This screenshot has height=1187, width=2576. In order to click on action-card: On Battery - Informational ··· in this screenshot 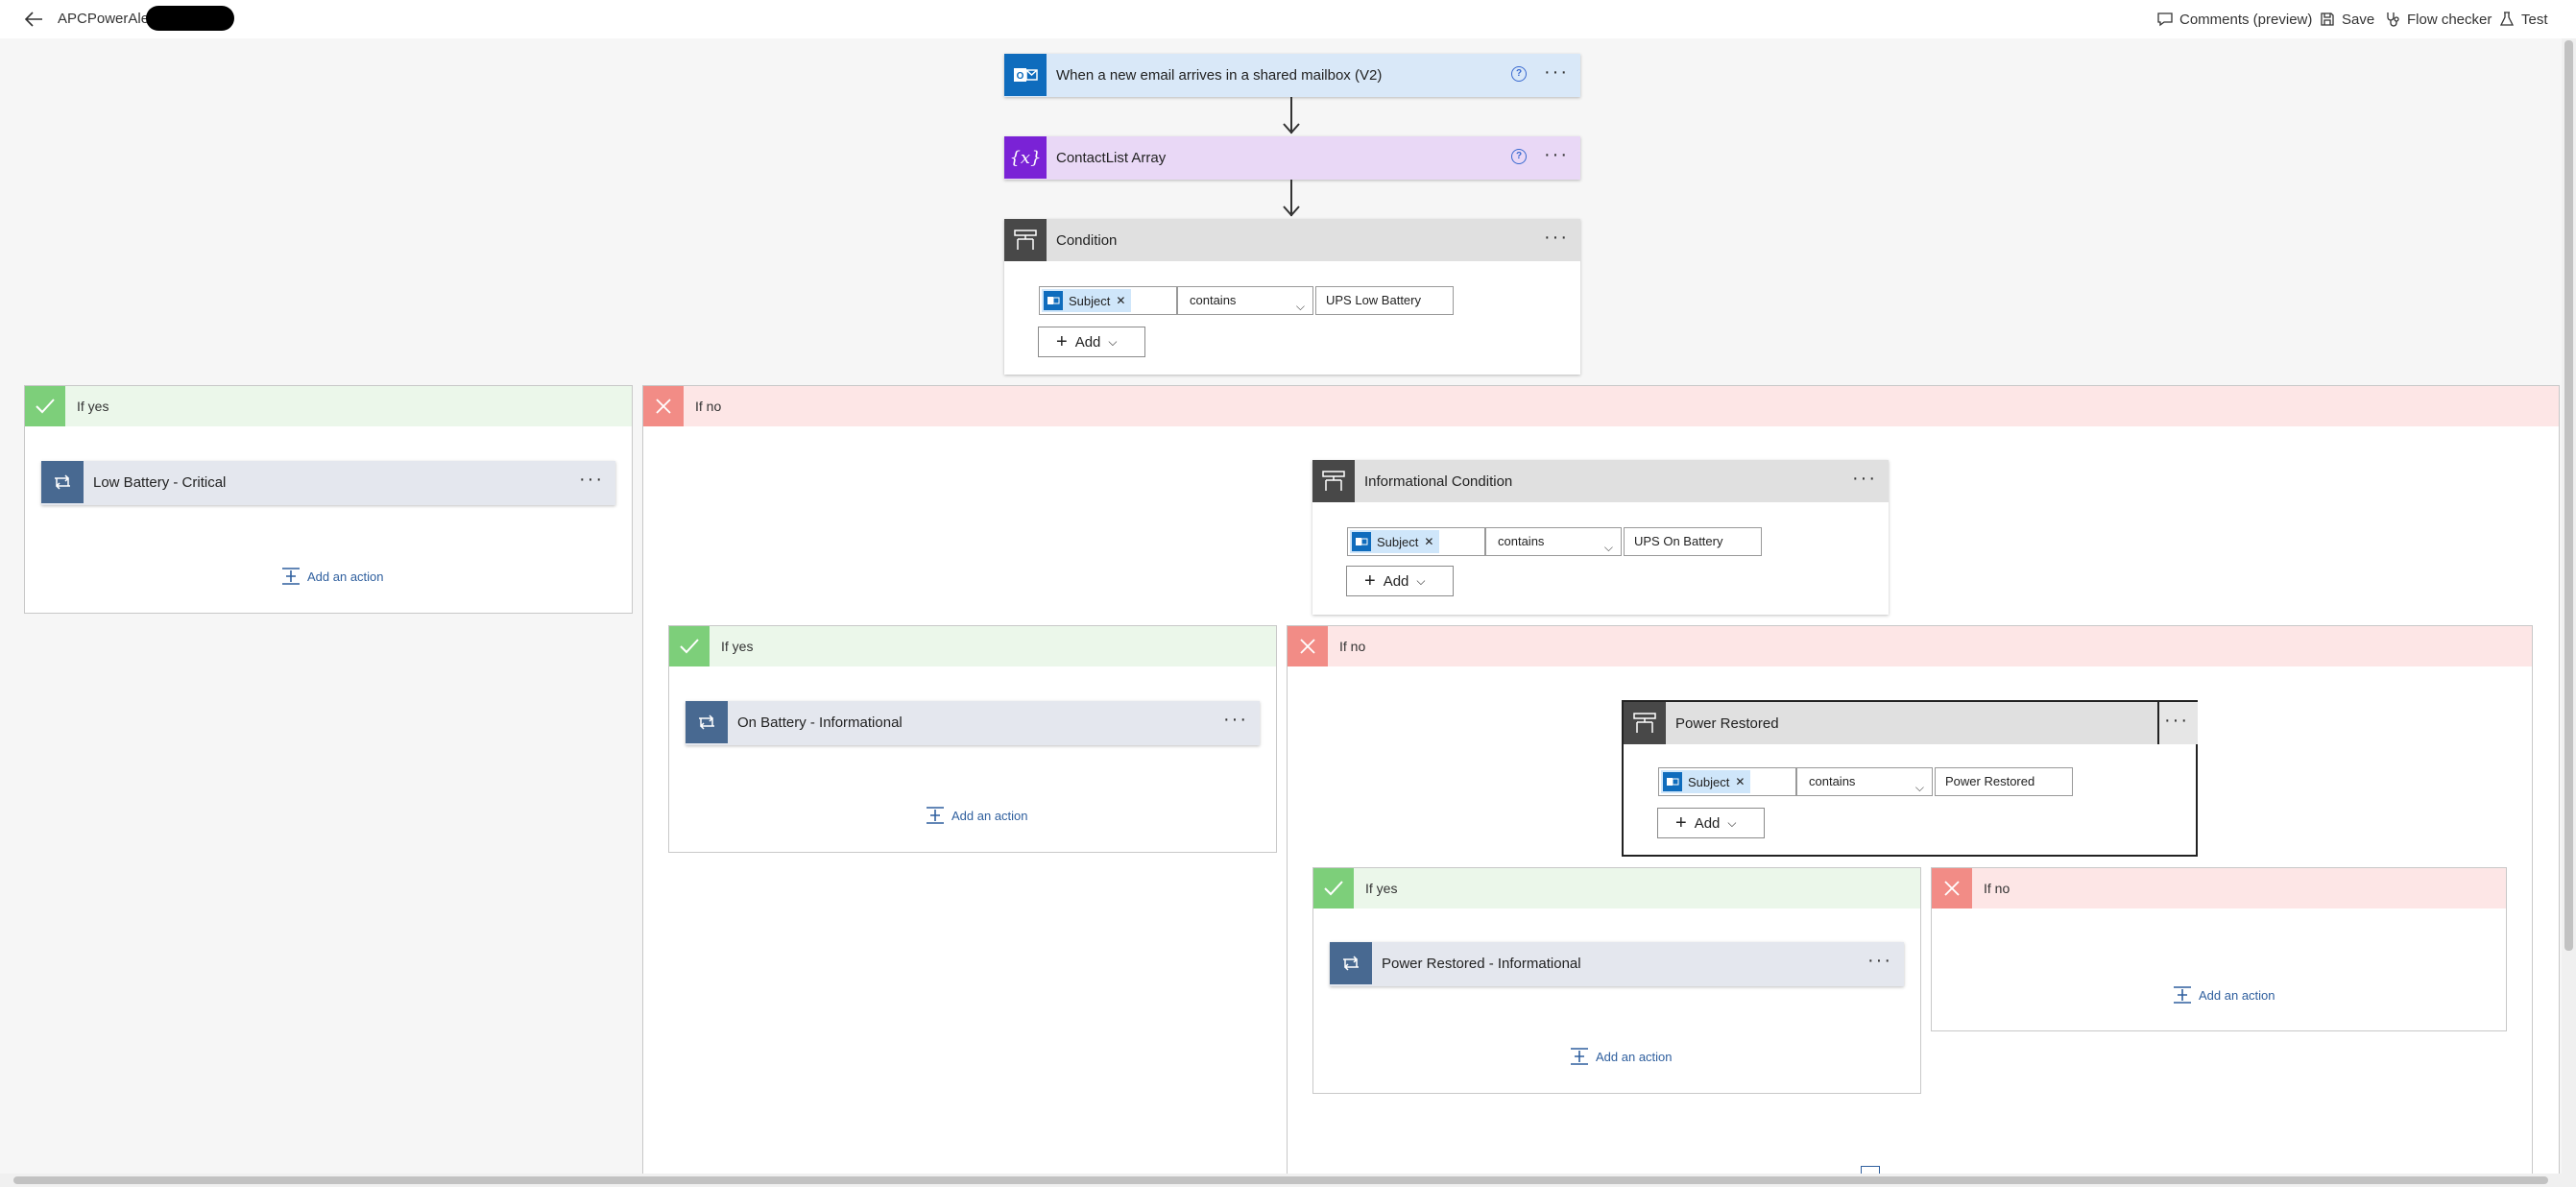, I will do `click(973, 723)`.